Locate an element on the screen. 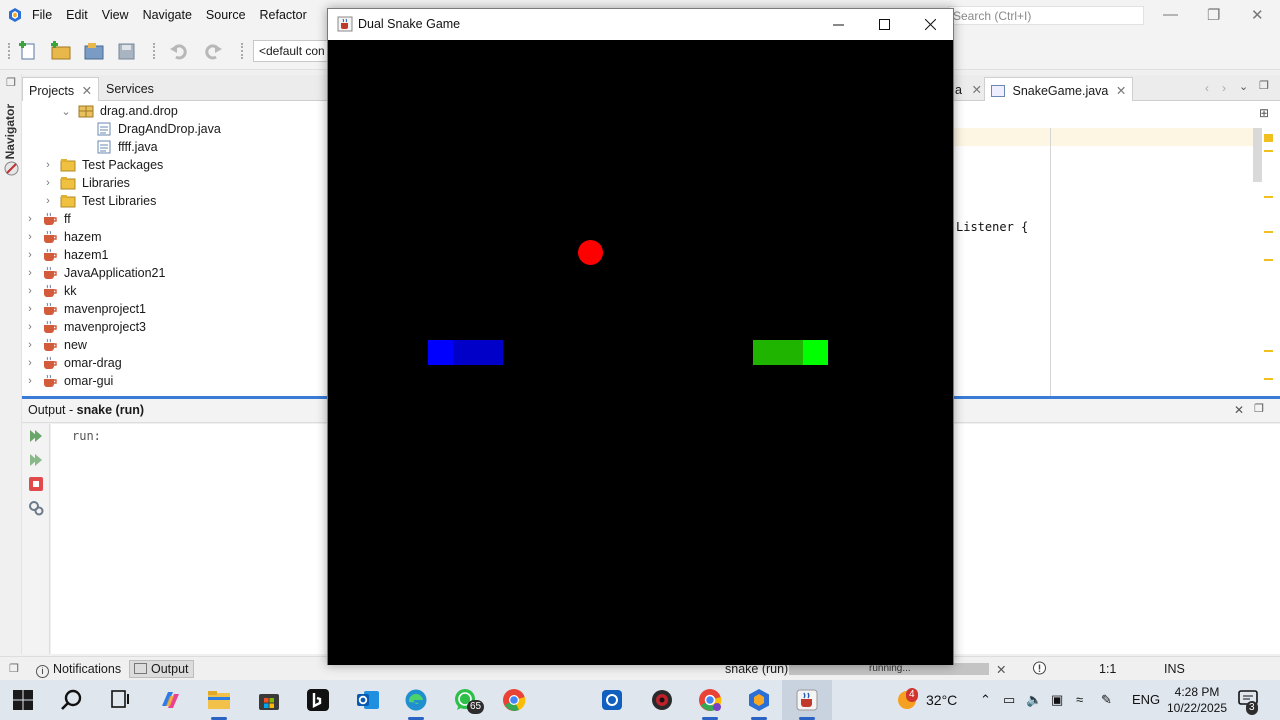  volume-icon: 🔈 is located at coordinates (1034, 700).